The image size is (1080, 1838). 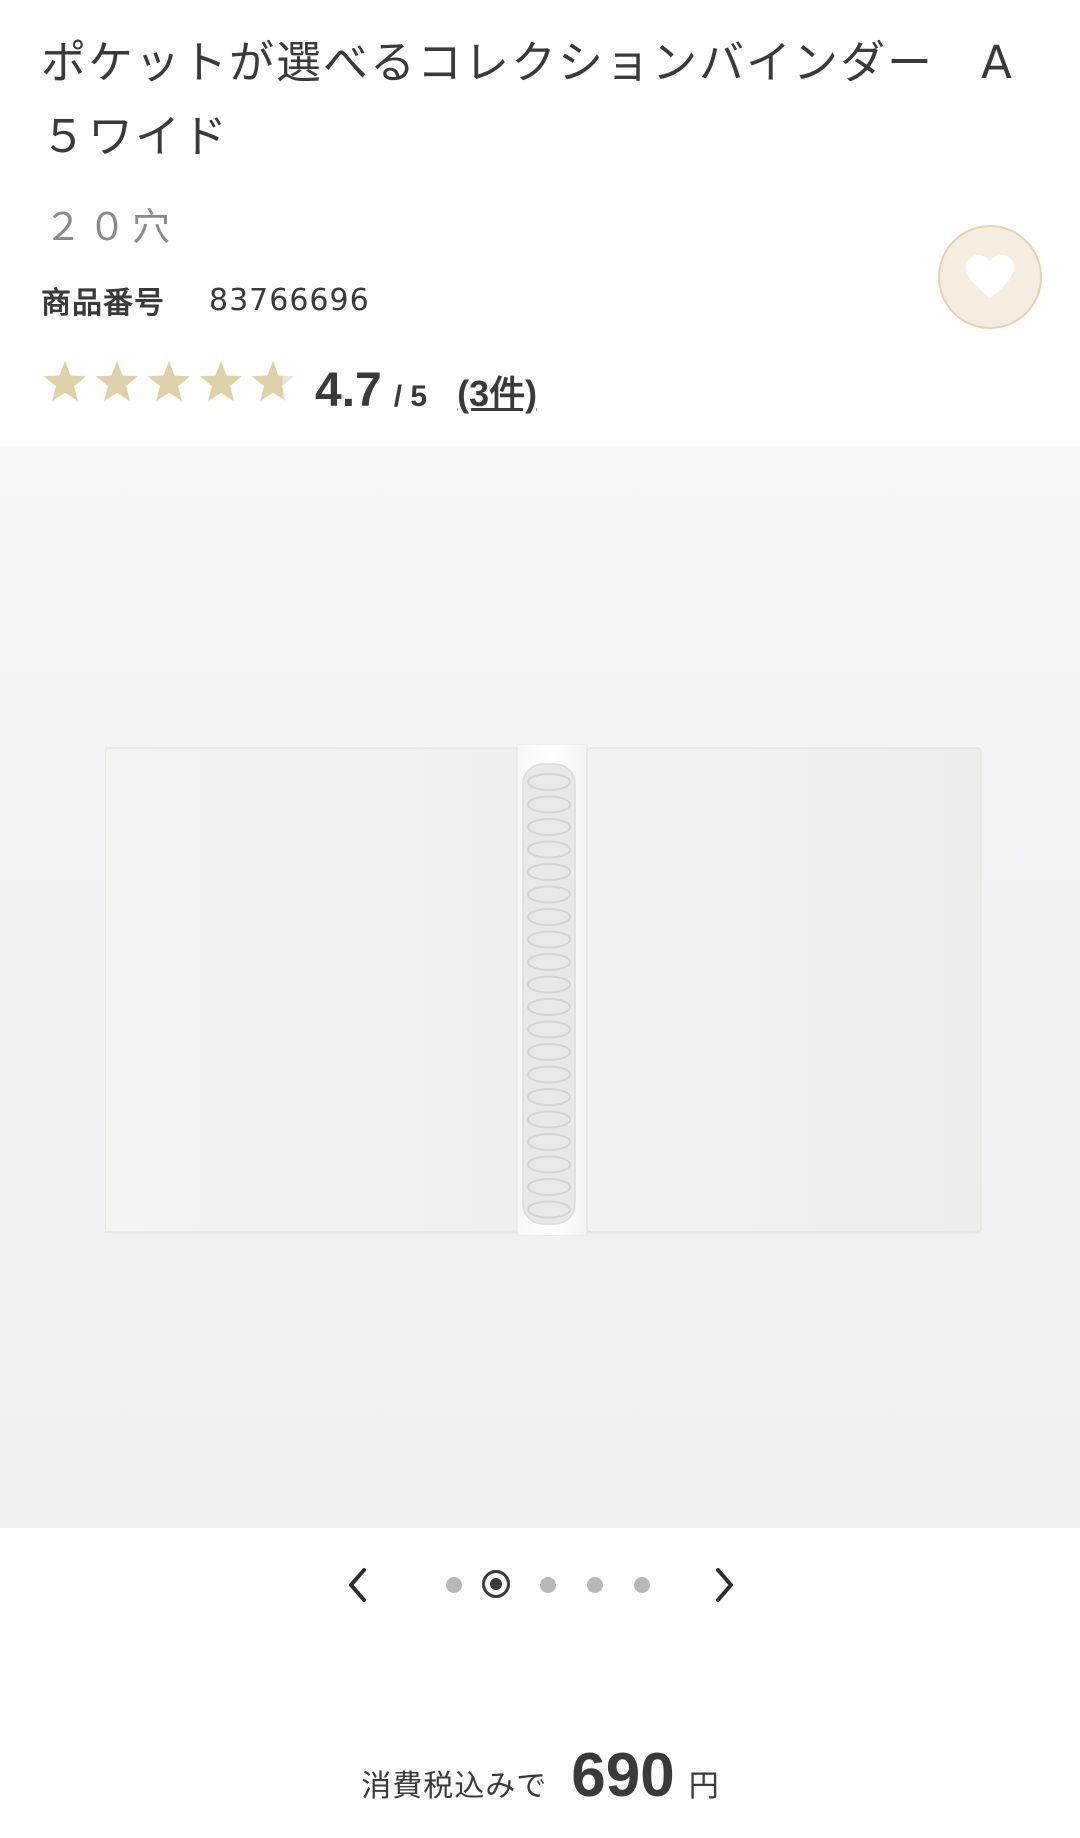 What do you see at coordinates (205, 300) in the screenshot?
I see `product-number-row: 商品番号 83766696` at bounding box center [205, 300].